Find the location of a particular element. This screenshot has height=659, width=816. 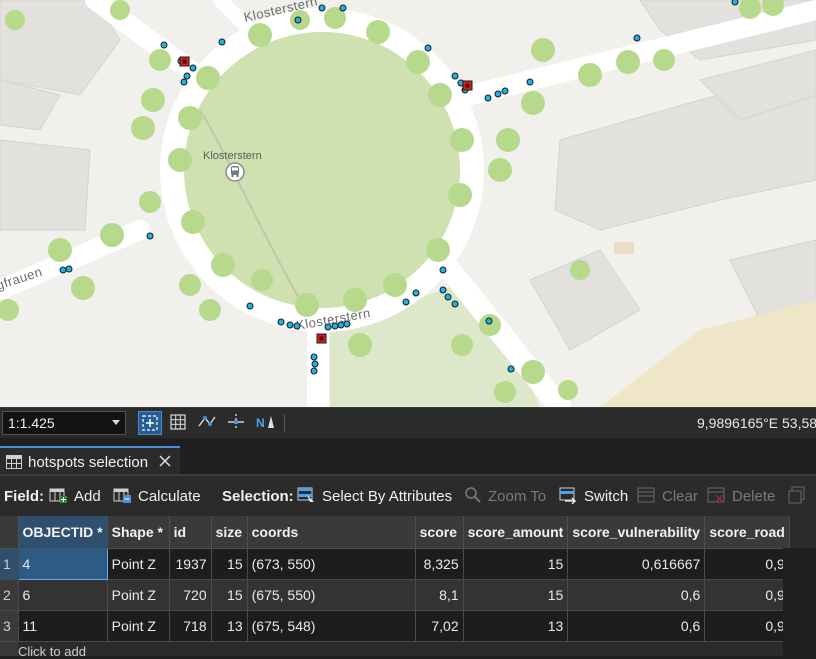

svg-text: N is located at coordinates (260, 423).